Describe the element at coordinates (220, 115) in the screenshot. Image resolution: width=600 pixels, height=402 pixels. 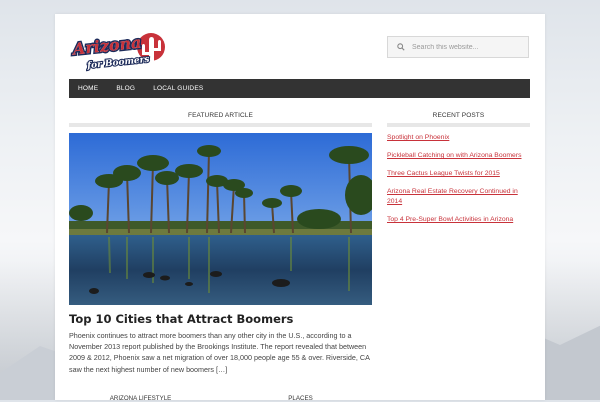
I see `featured-heading: FEATURED ARTICLE` at that location.